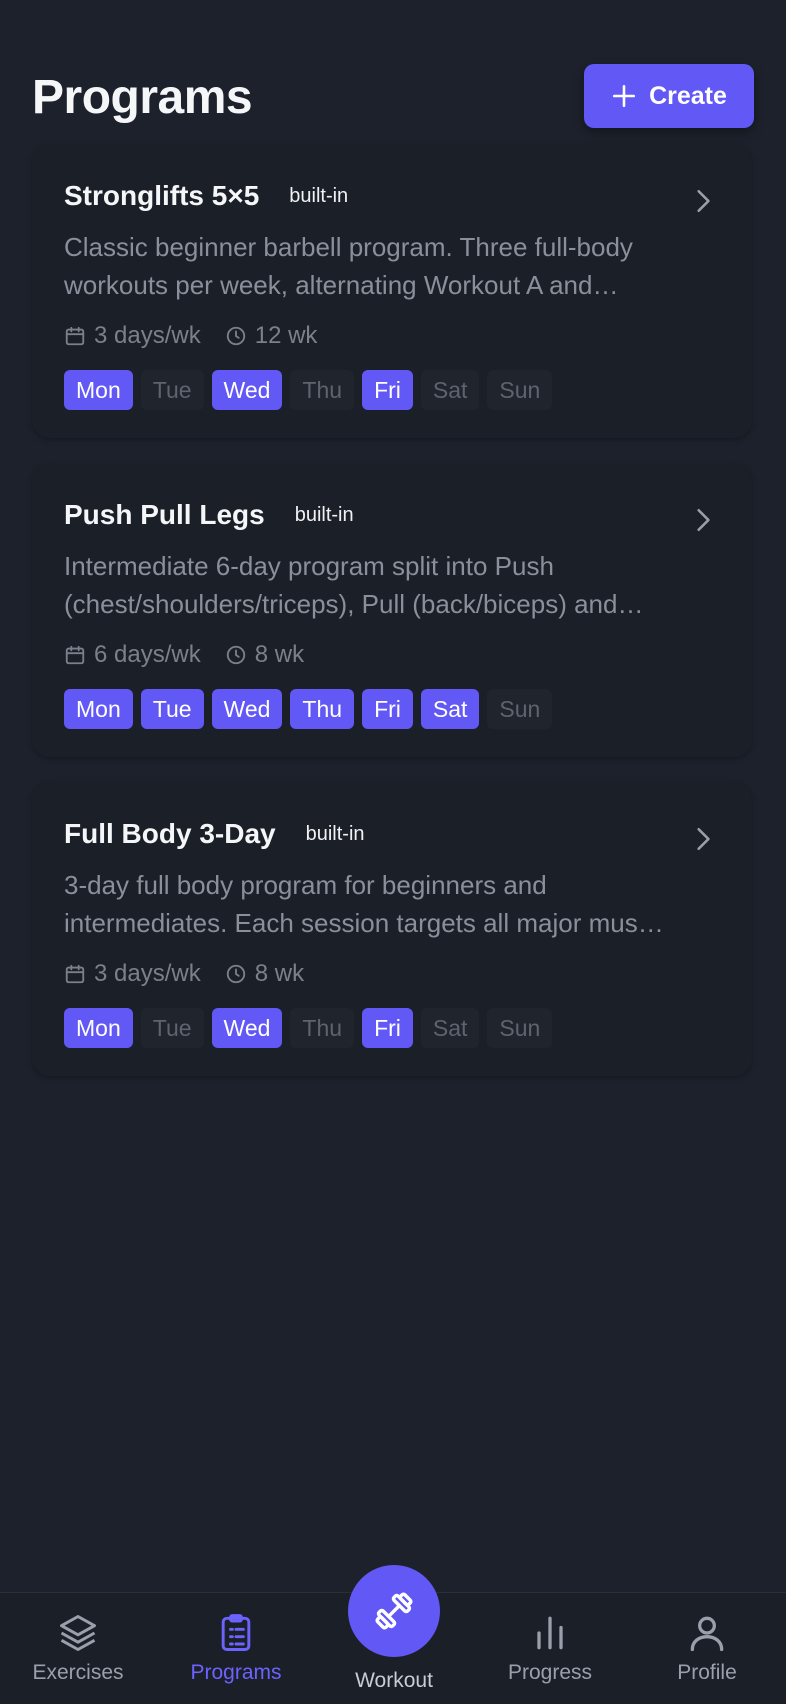 The width and height of the screenshot is (786, 1704). Describe the element at coordinates (164, 514) in the screenshot. I see `program-title: Push Pull Legs` at that location.